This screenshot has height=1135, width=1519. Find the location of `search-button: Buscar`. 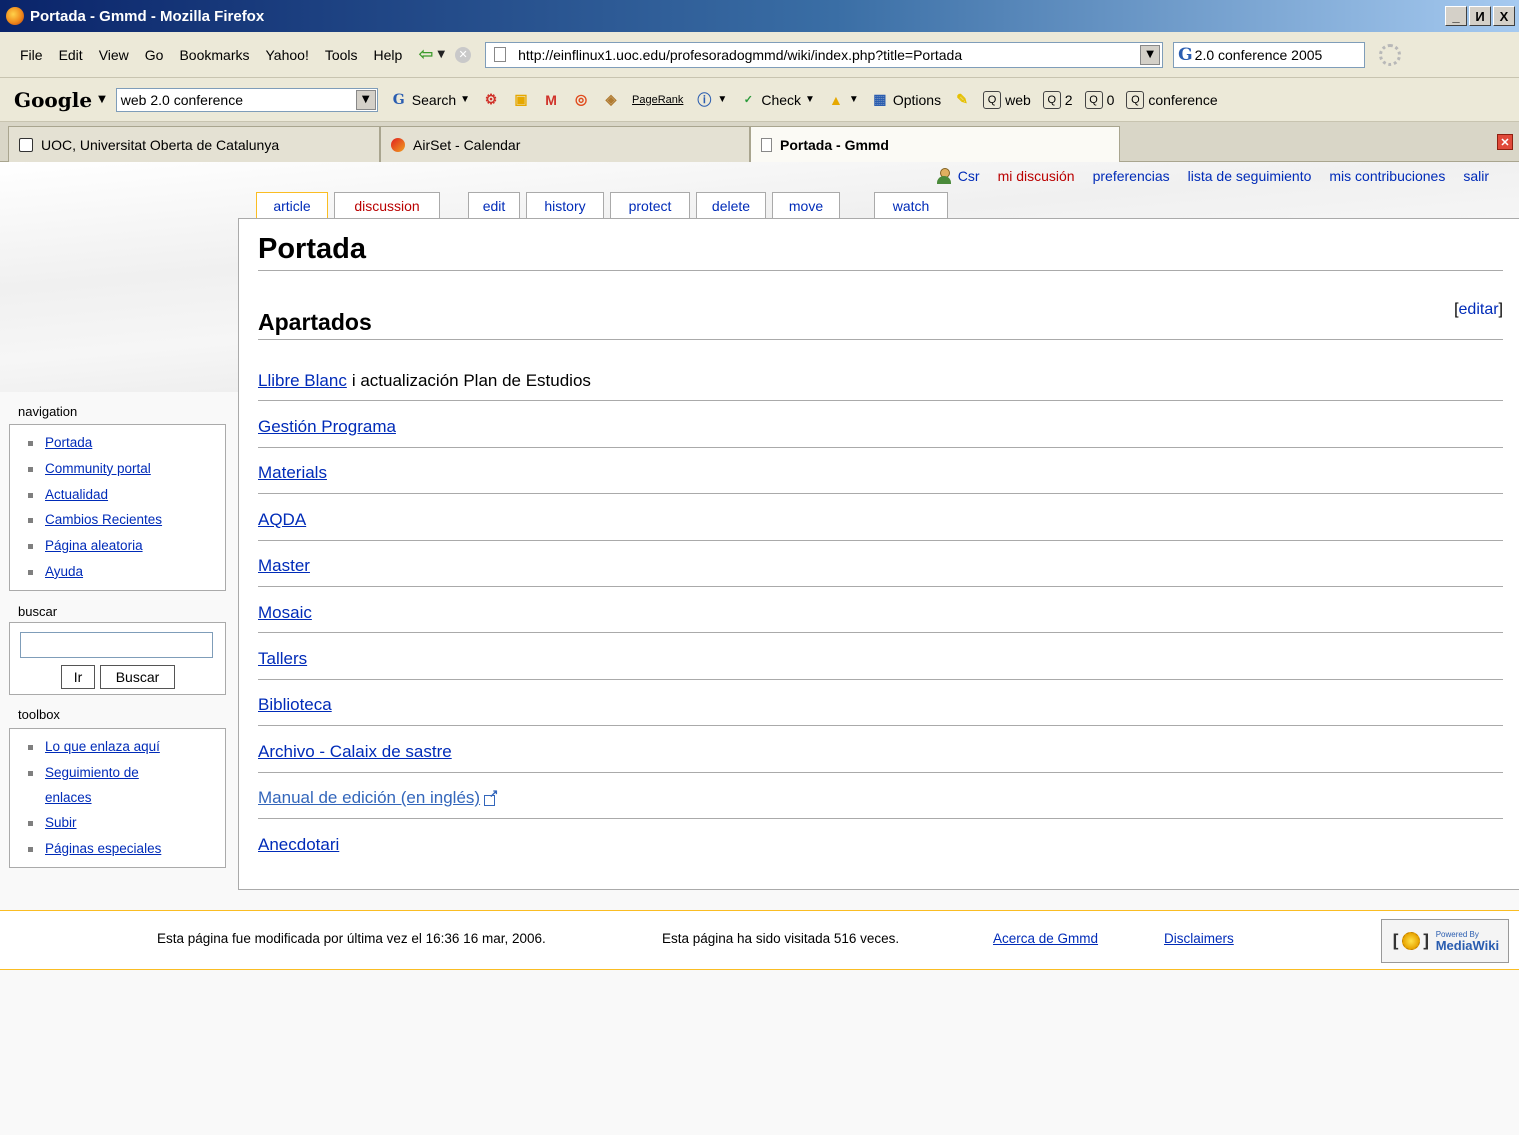

search-button: Buscar is located at coordinates (137, 677).